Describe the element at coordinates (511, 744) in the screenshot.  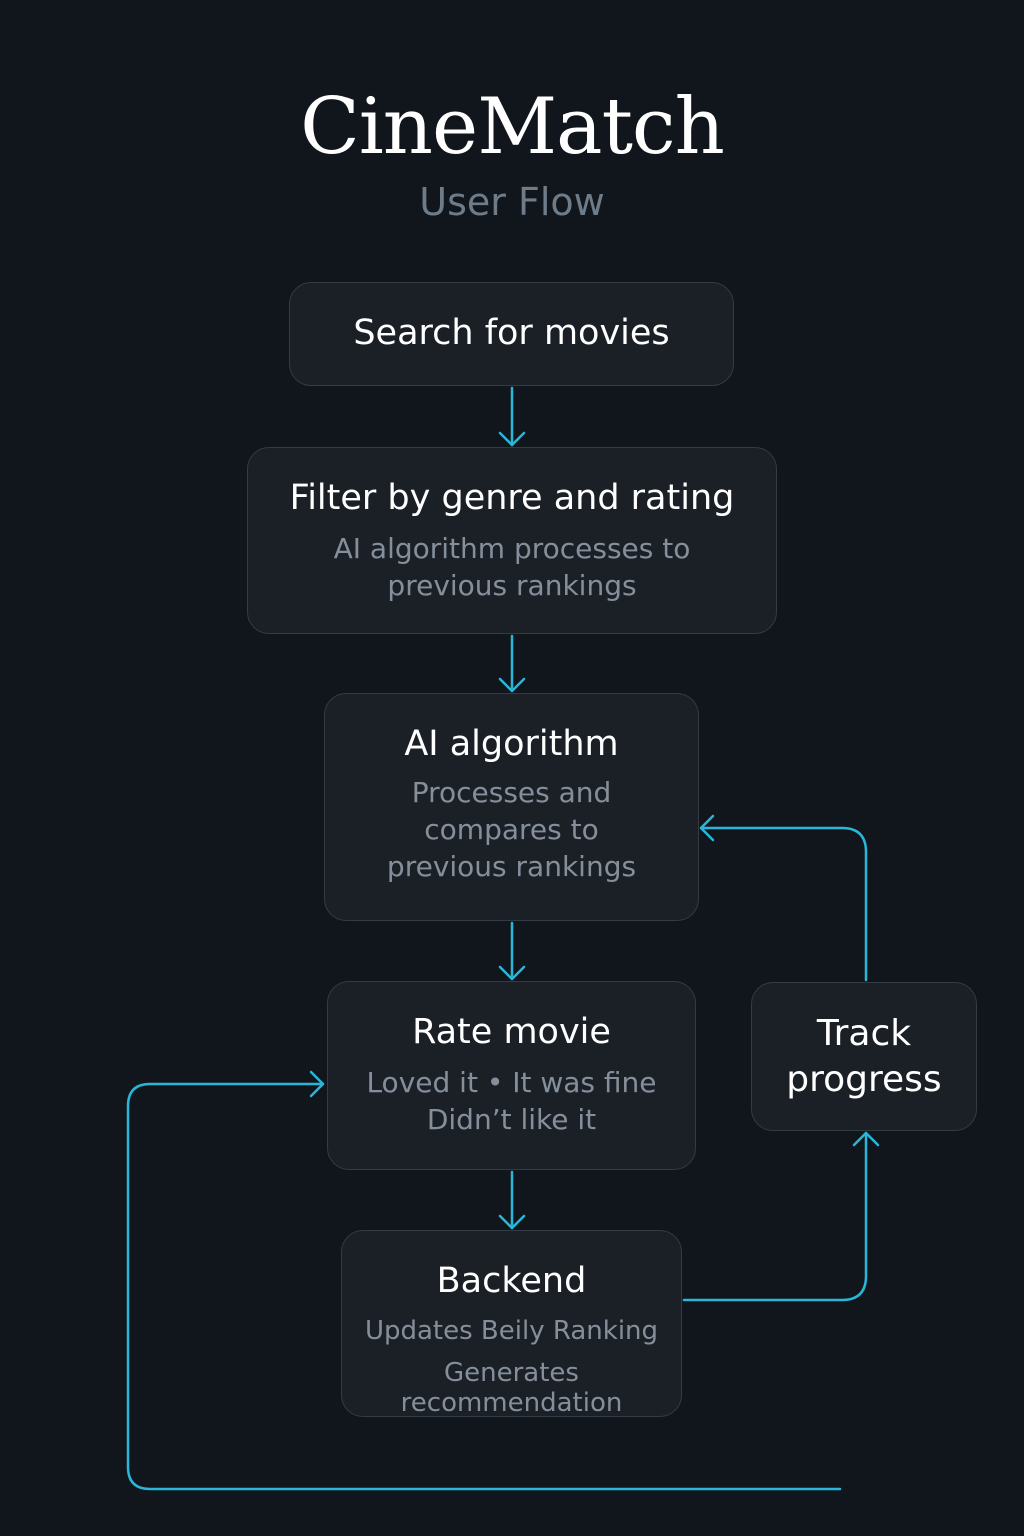
I see `ai-node-title: AI algorithm` at that location.